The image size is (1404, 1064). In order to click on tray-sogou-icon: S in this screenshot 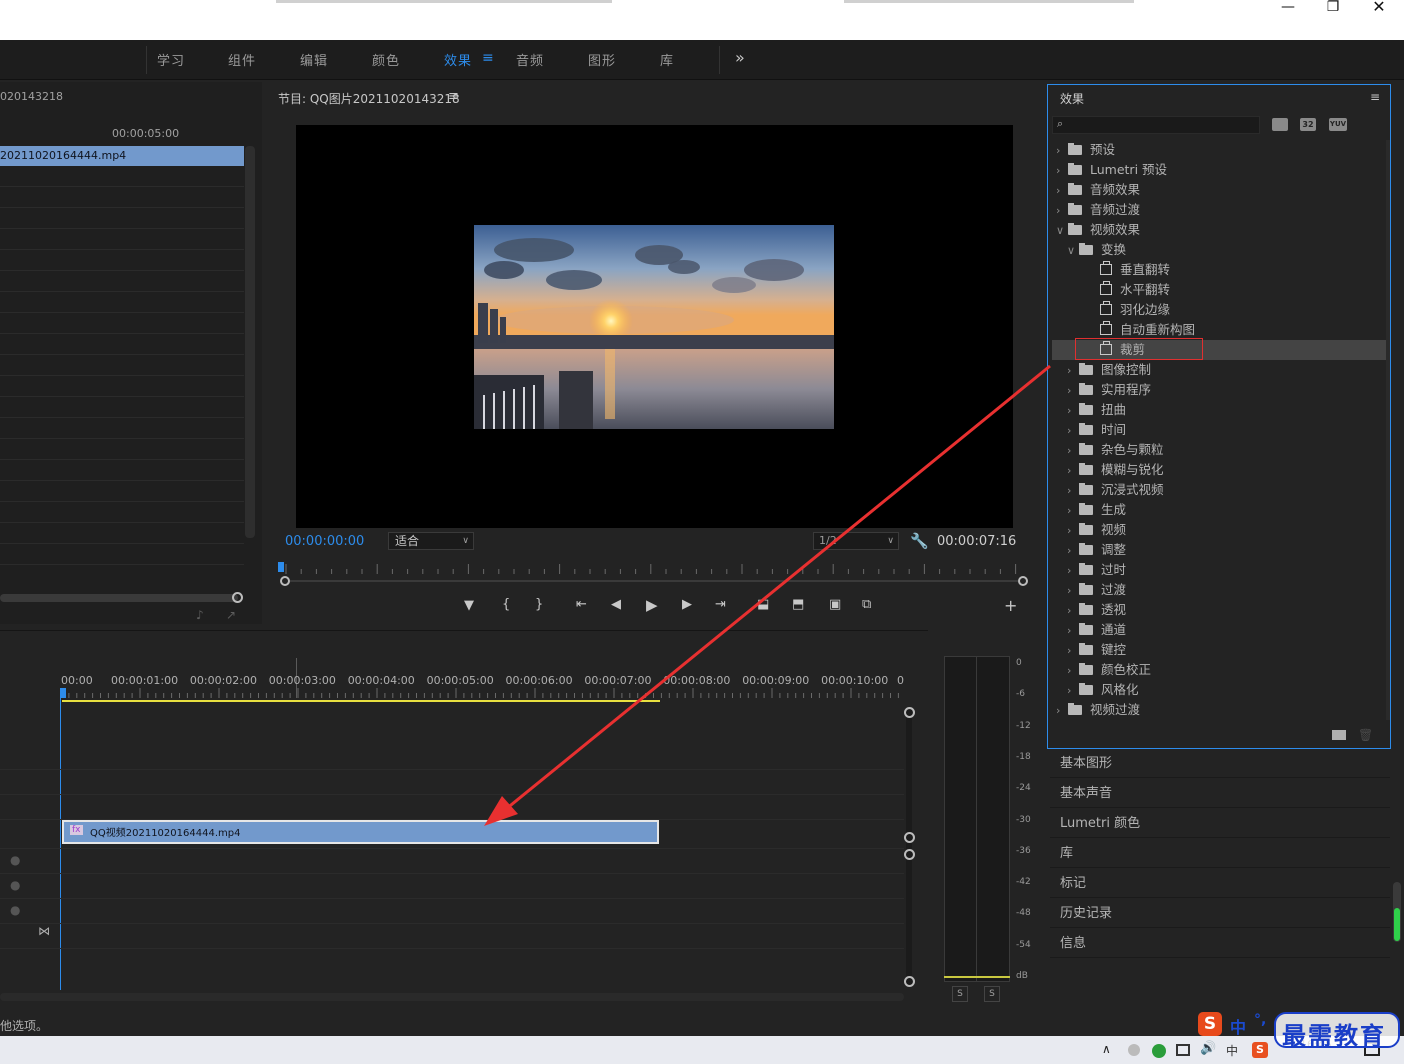, I will do `click(1260, 1050)`.